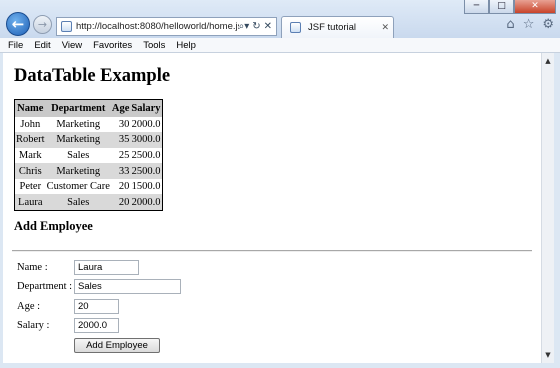  Describe the element at coordinates (30, 140) in the screenshot. I see `cell-name: Robert` at that location.